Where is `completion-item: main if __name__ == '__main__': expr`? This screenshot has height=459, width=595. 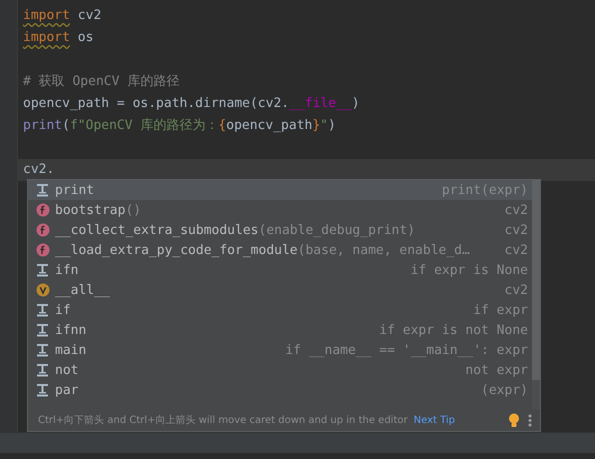 completion-item: main if __name__ == '__main__': expr is located at coordinates (280, 350).